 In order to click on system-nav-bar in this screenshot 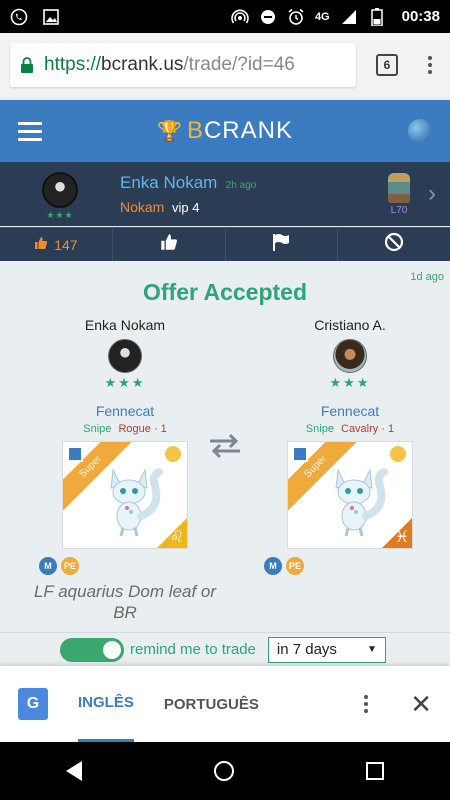, I will do `click(225, 771)`.